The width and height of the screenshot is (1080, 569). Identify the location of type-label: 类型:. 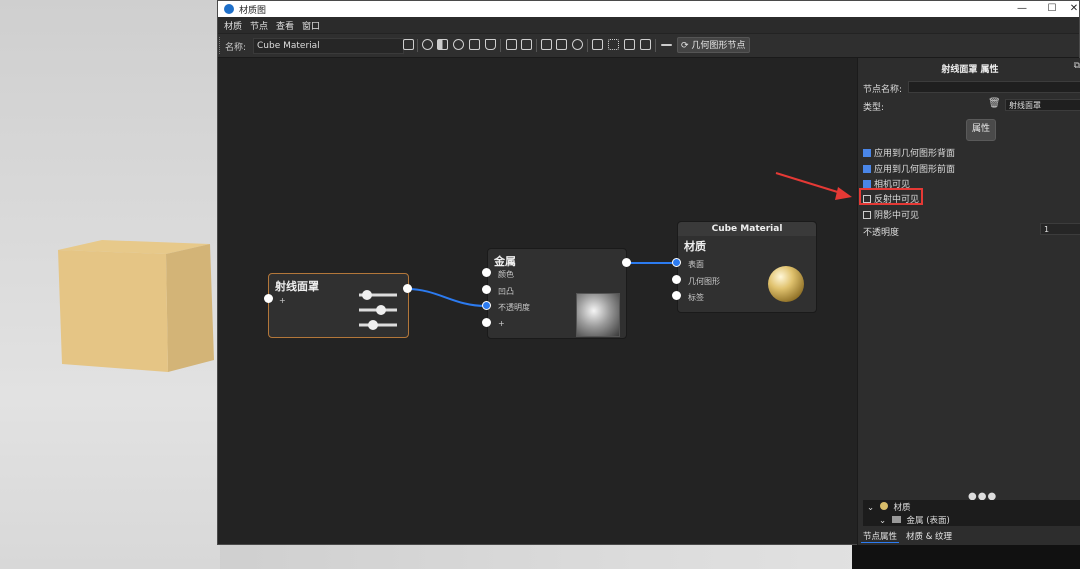
(874, 108).